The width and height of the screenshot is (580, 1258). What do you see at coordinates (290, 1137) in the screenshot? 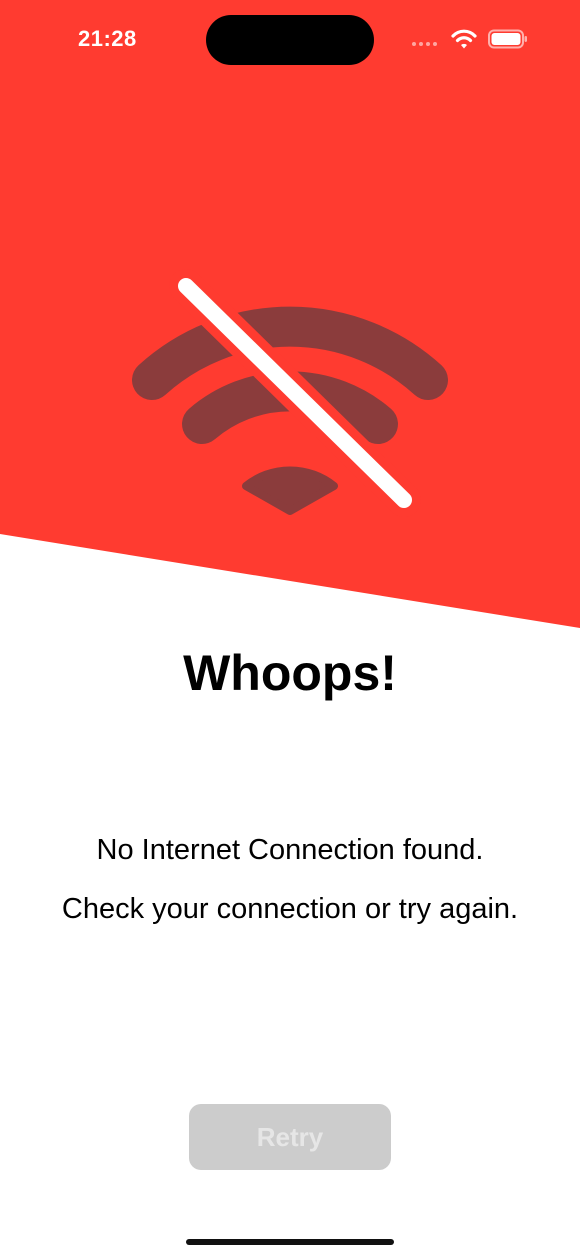
I see `retry-button: Retry` at bounding box center [290, 1137].